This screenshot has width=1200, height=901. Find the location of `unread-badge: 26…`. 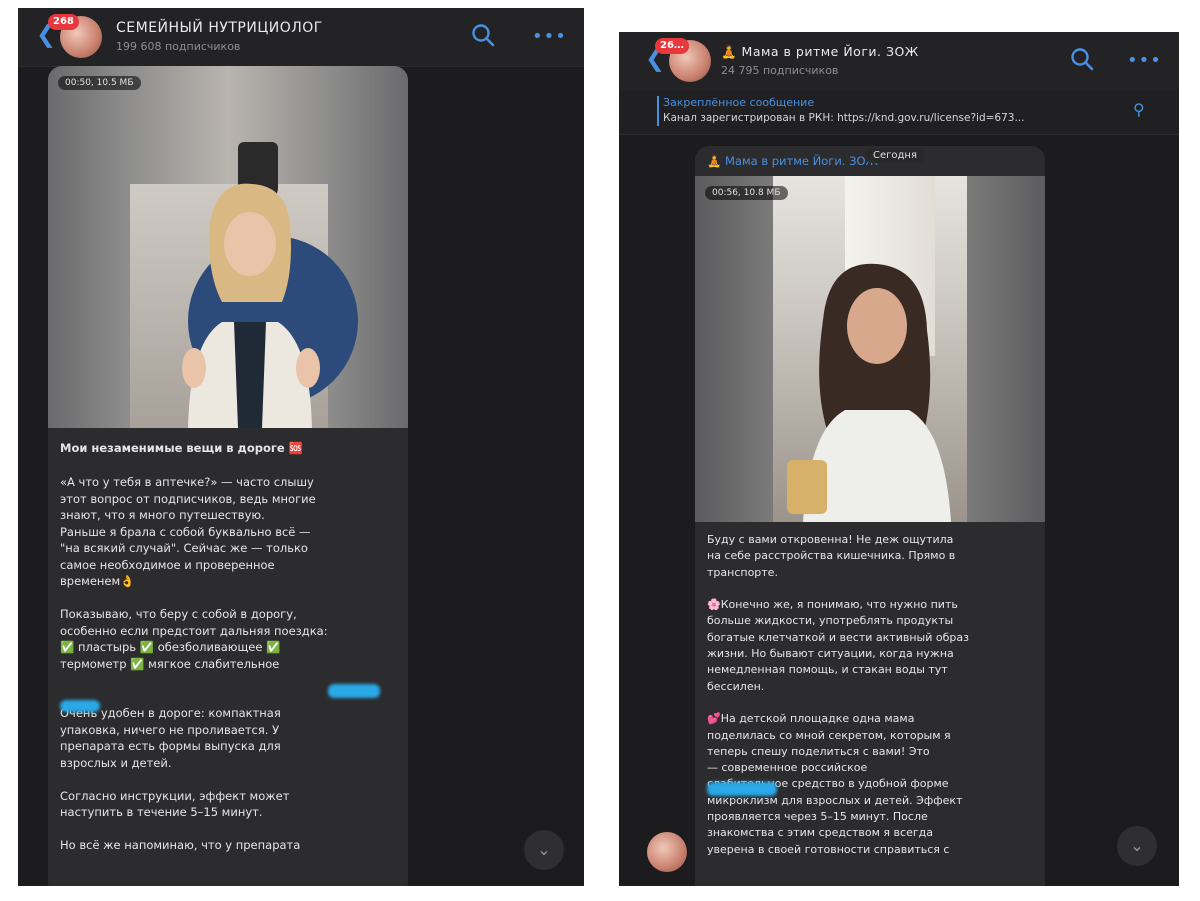

unread-badge: 26… is located at coordinates (672, 46).